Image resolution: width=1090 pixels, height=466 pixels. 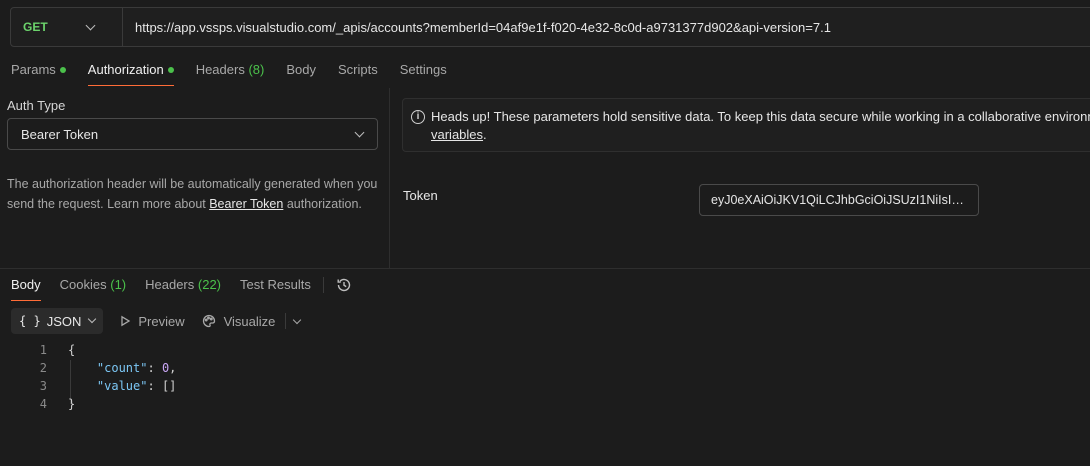 I want to click on code-line: 3 "value": [], so click(x=545, y=386).